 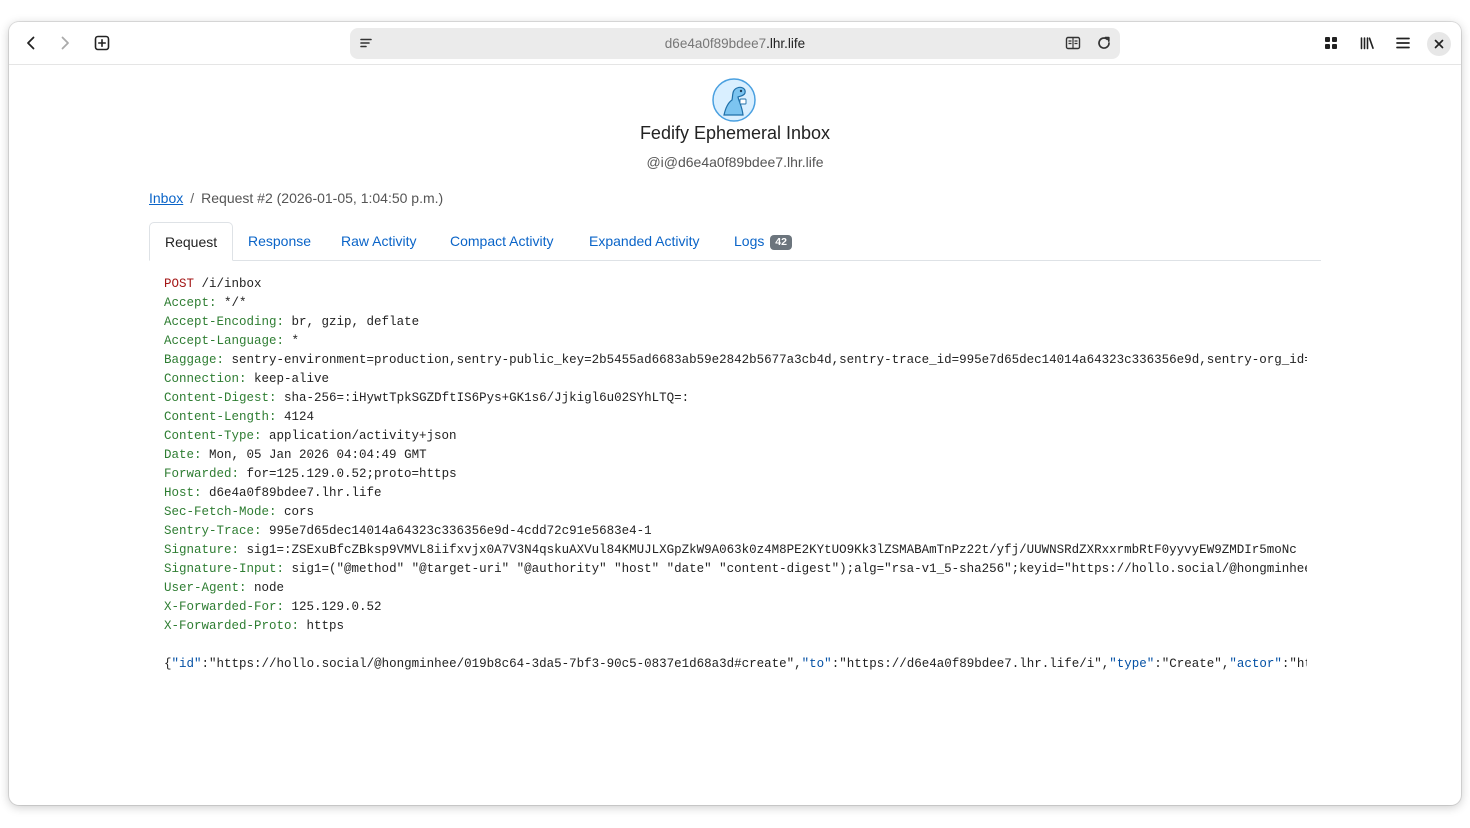 I want to click on browser-toolbar: d6e4a0f89bdee7.lhr.life, so click(x=735, y=43).